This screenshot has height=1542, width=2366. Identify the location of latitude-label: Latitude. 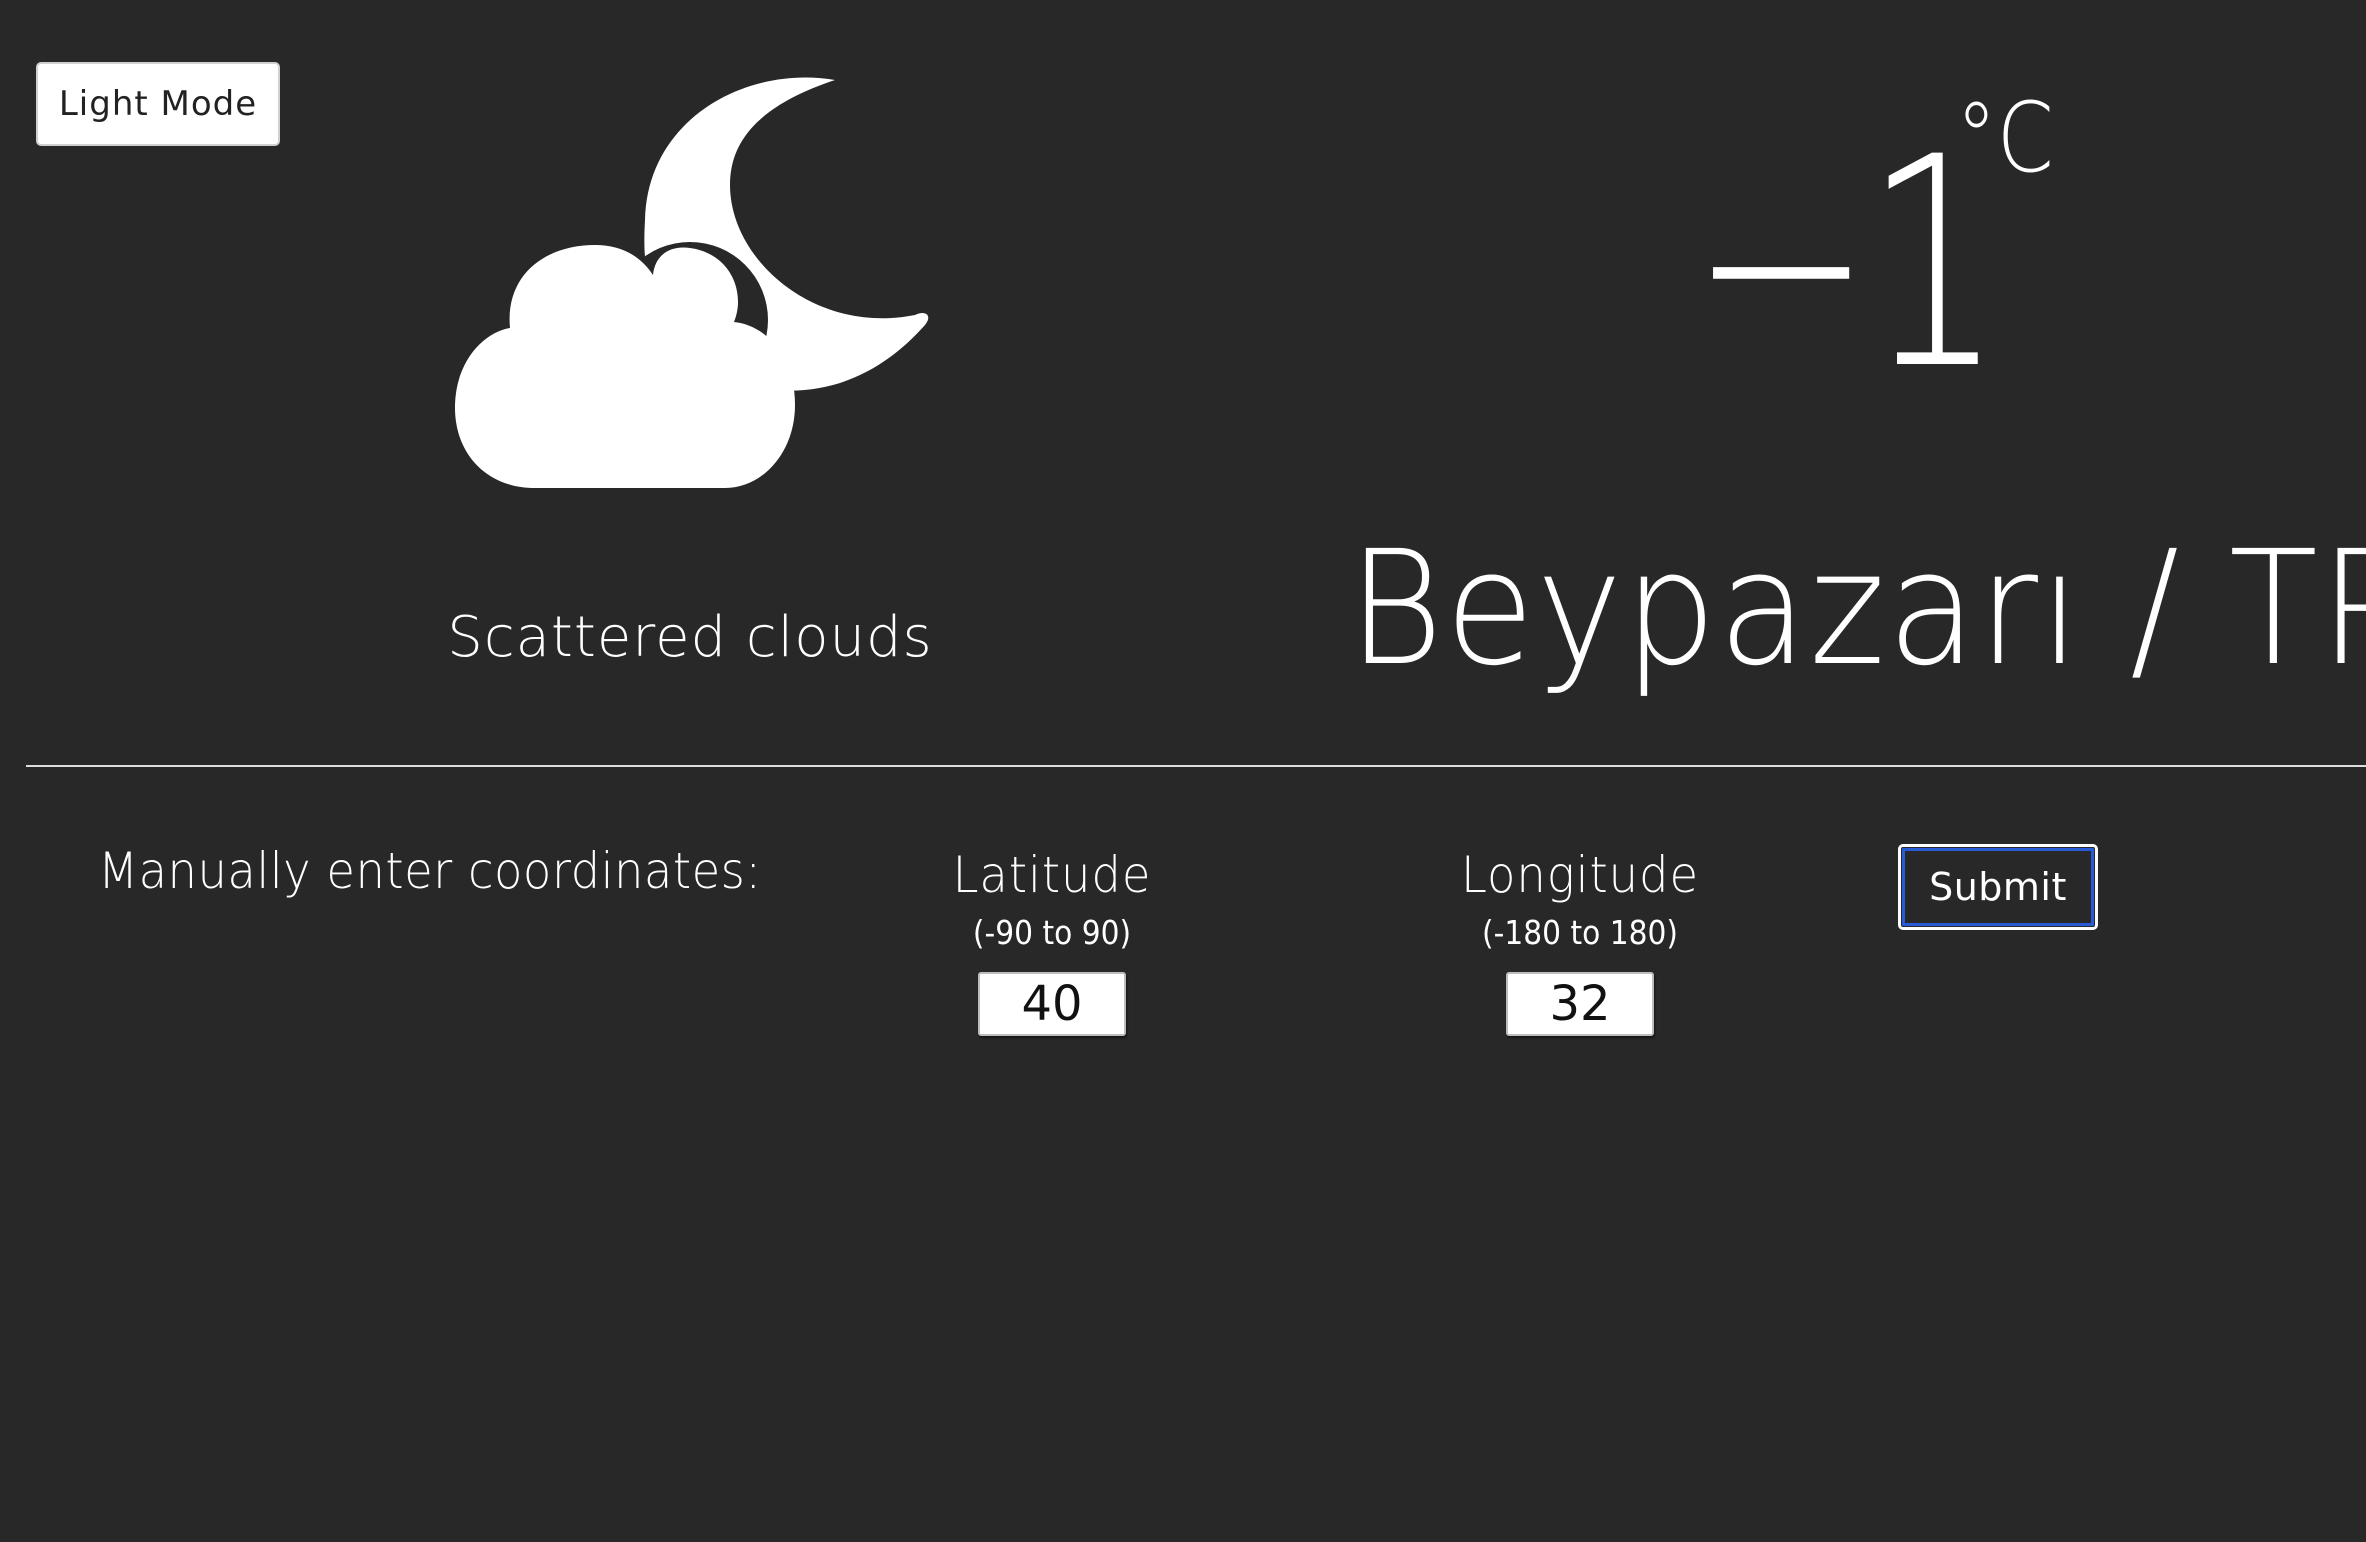
(1052, 875).